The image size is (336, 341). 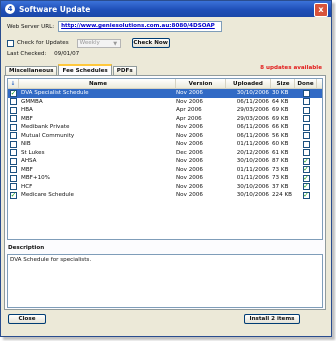 I want to click on row-name: Mutual Community, so click(x=48, y=135).